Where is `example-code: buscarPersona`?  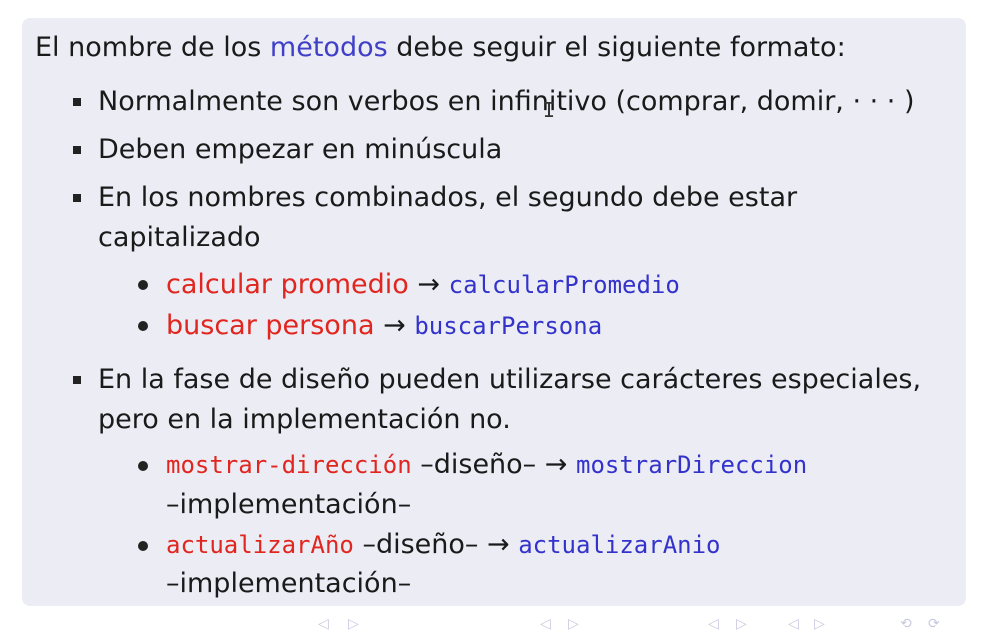 example-code: buscarPersona is located at coordinates (508, 326).